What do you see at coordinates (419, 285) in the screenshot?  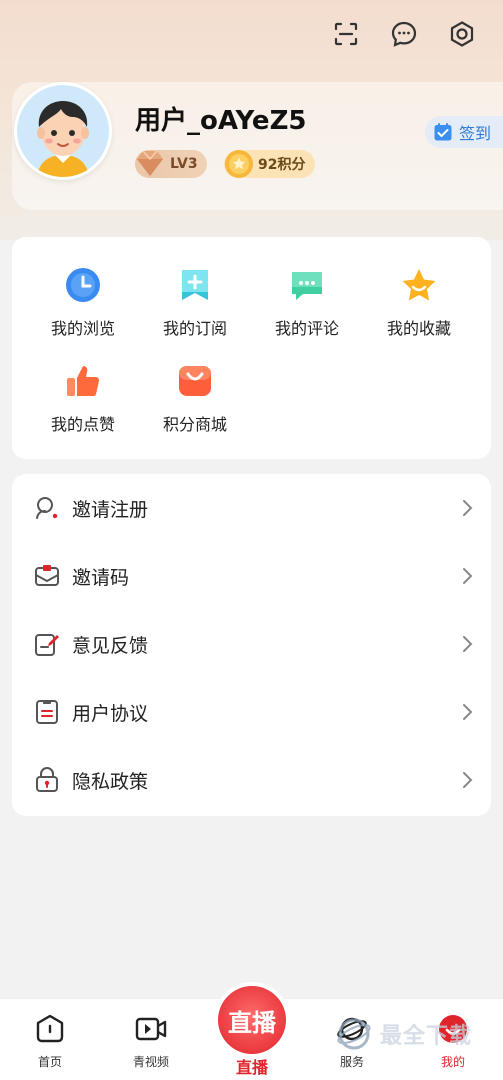 I see `star-icon` at bounding box center [419, 285].